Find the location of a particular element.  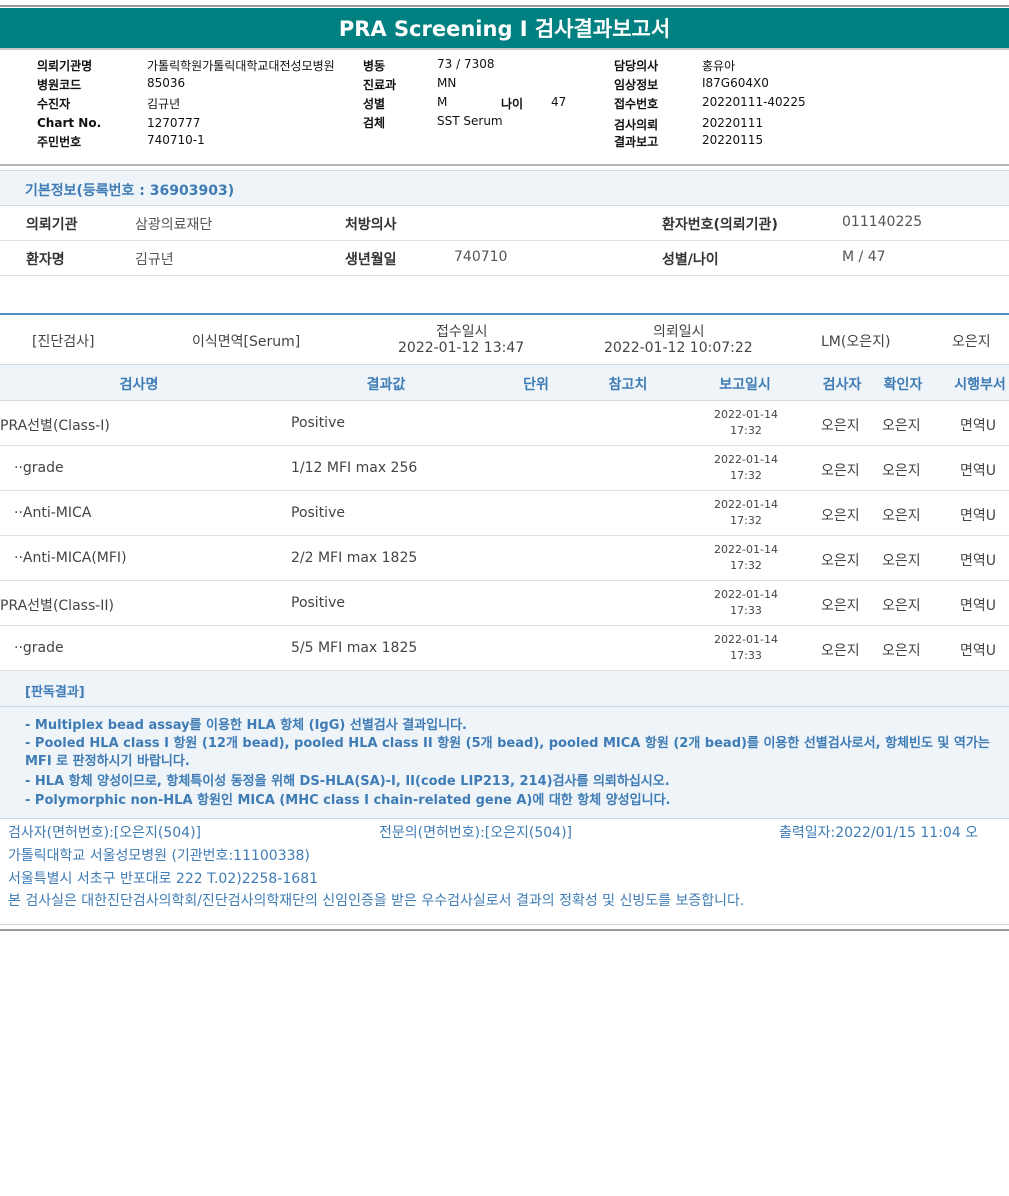

patient-no-value: 011140225 is located at coordinates (882, 222).